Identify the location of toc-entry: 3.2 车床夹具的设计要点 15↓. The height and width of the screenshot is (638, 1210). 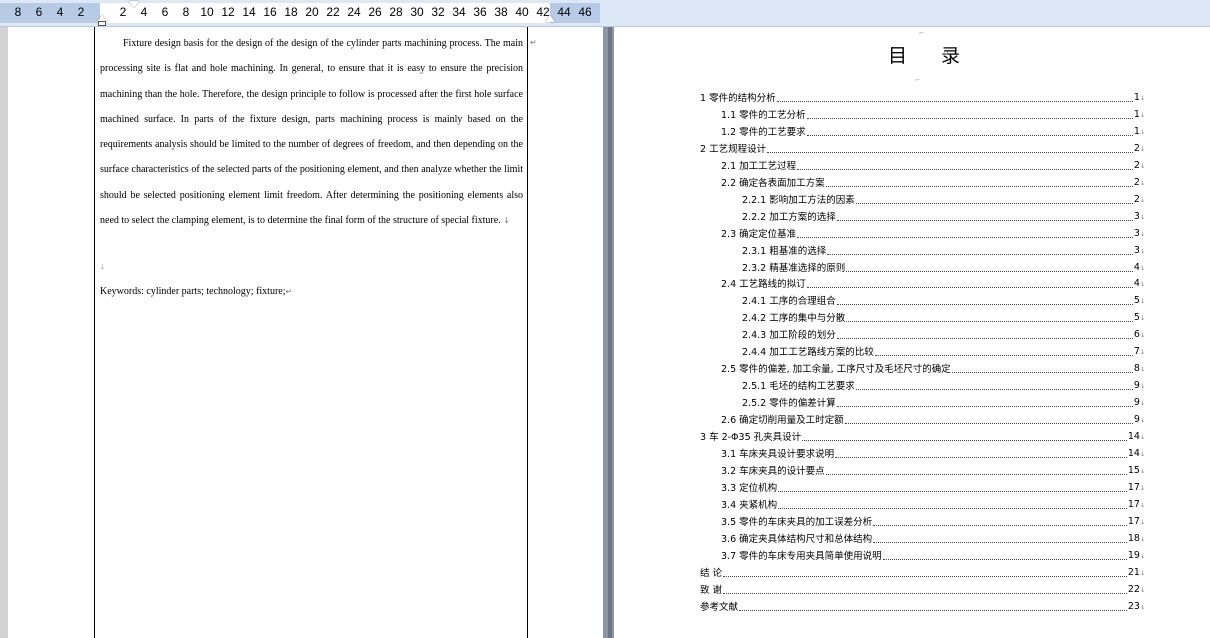
(933, 469).